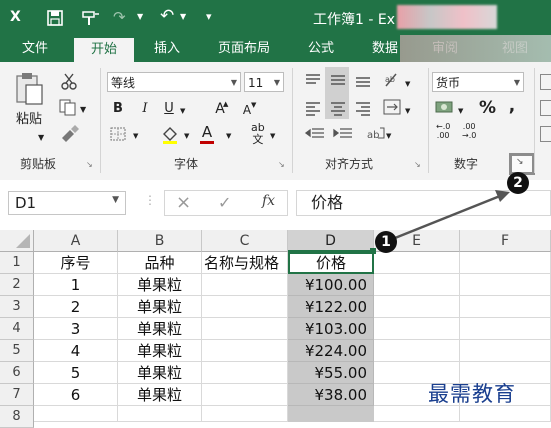  I want to click on annotation-arrow, so click(452, 215).